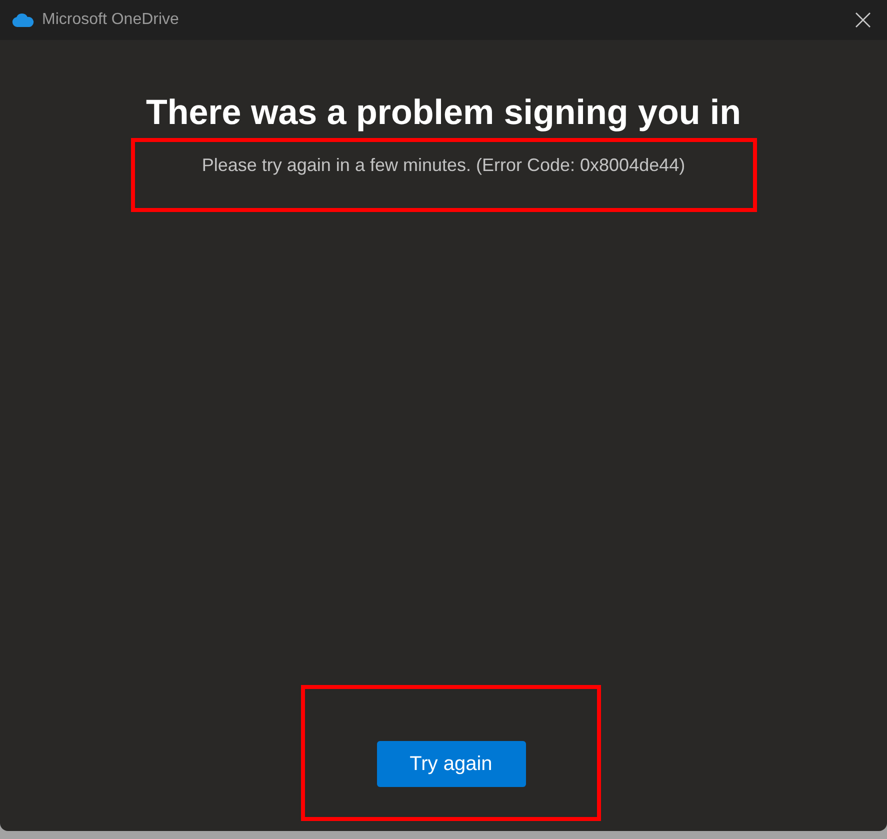 Image resolution: width=887 pixels, height=839 pixels. Describe the element at coordinates (451, 764) in the screenshot. I see `try-again-button: Try again` at that location.